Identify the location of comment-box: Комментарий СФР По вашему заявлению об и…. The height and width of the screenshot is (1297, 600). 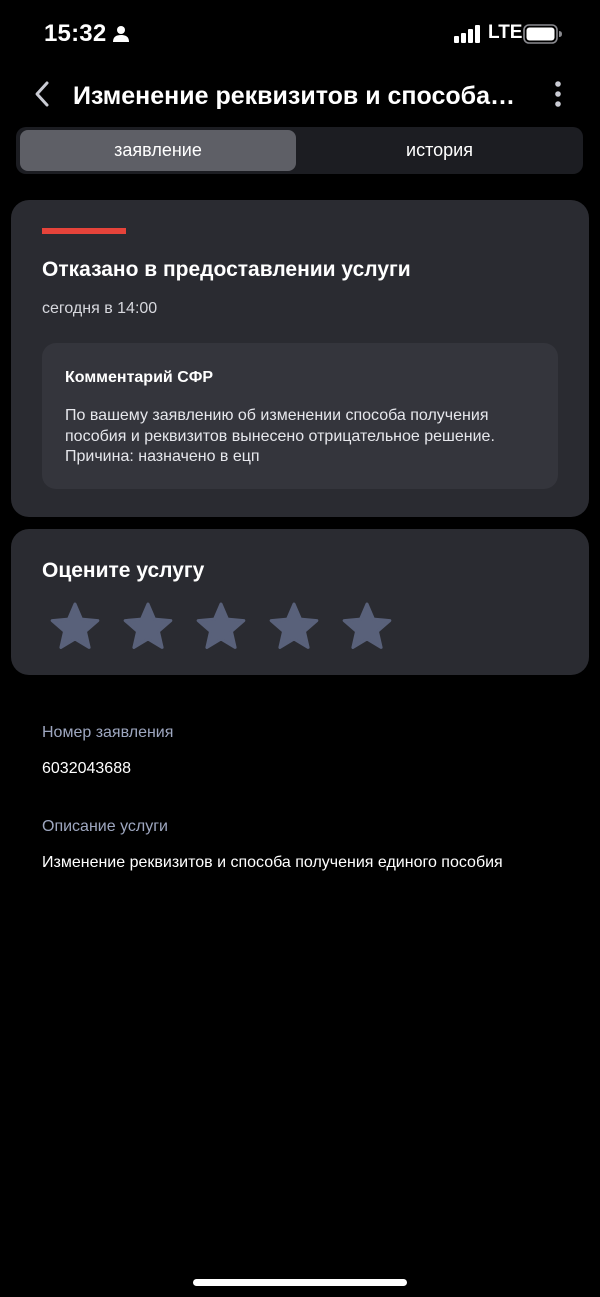
(300, 416).